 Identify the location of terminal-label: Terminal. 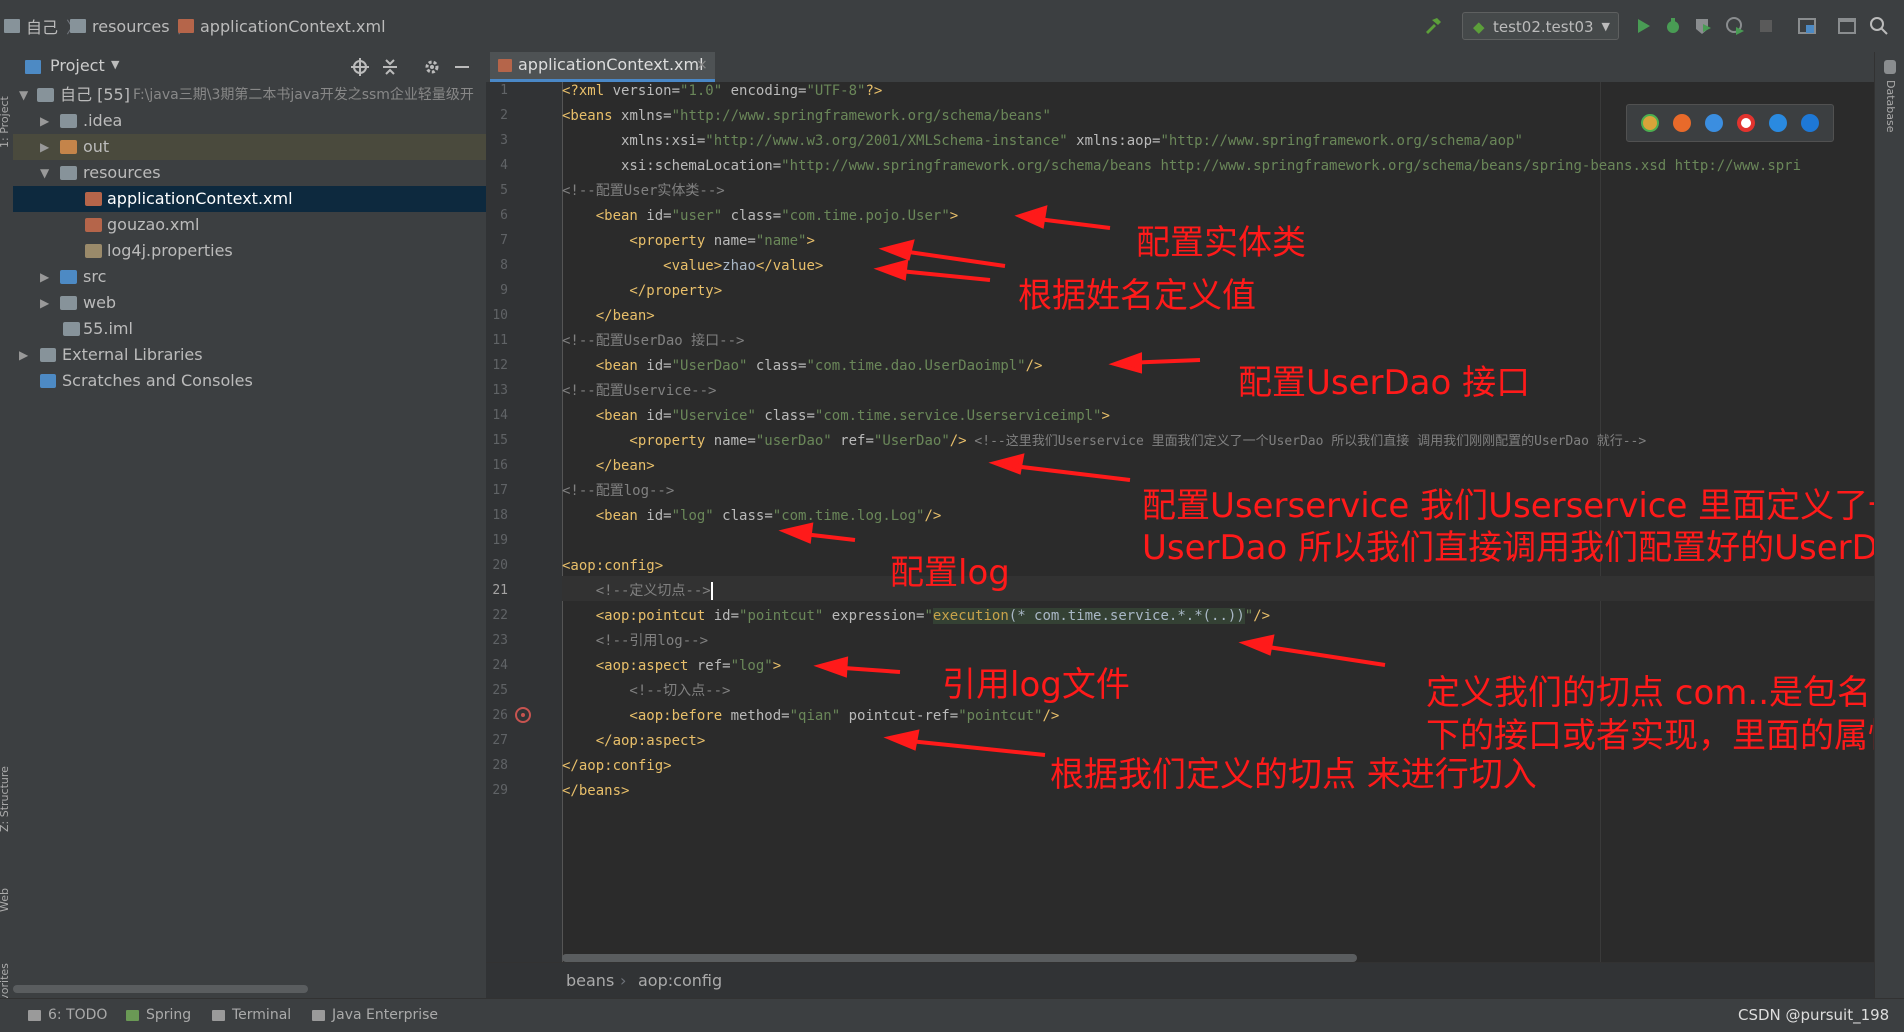
(262, 1015).